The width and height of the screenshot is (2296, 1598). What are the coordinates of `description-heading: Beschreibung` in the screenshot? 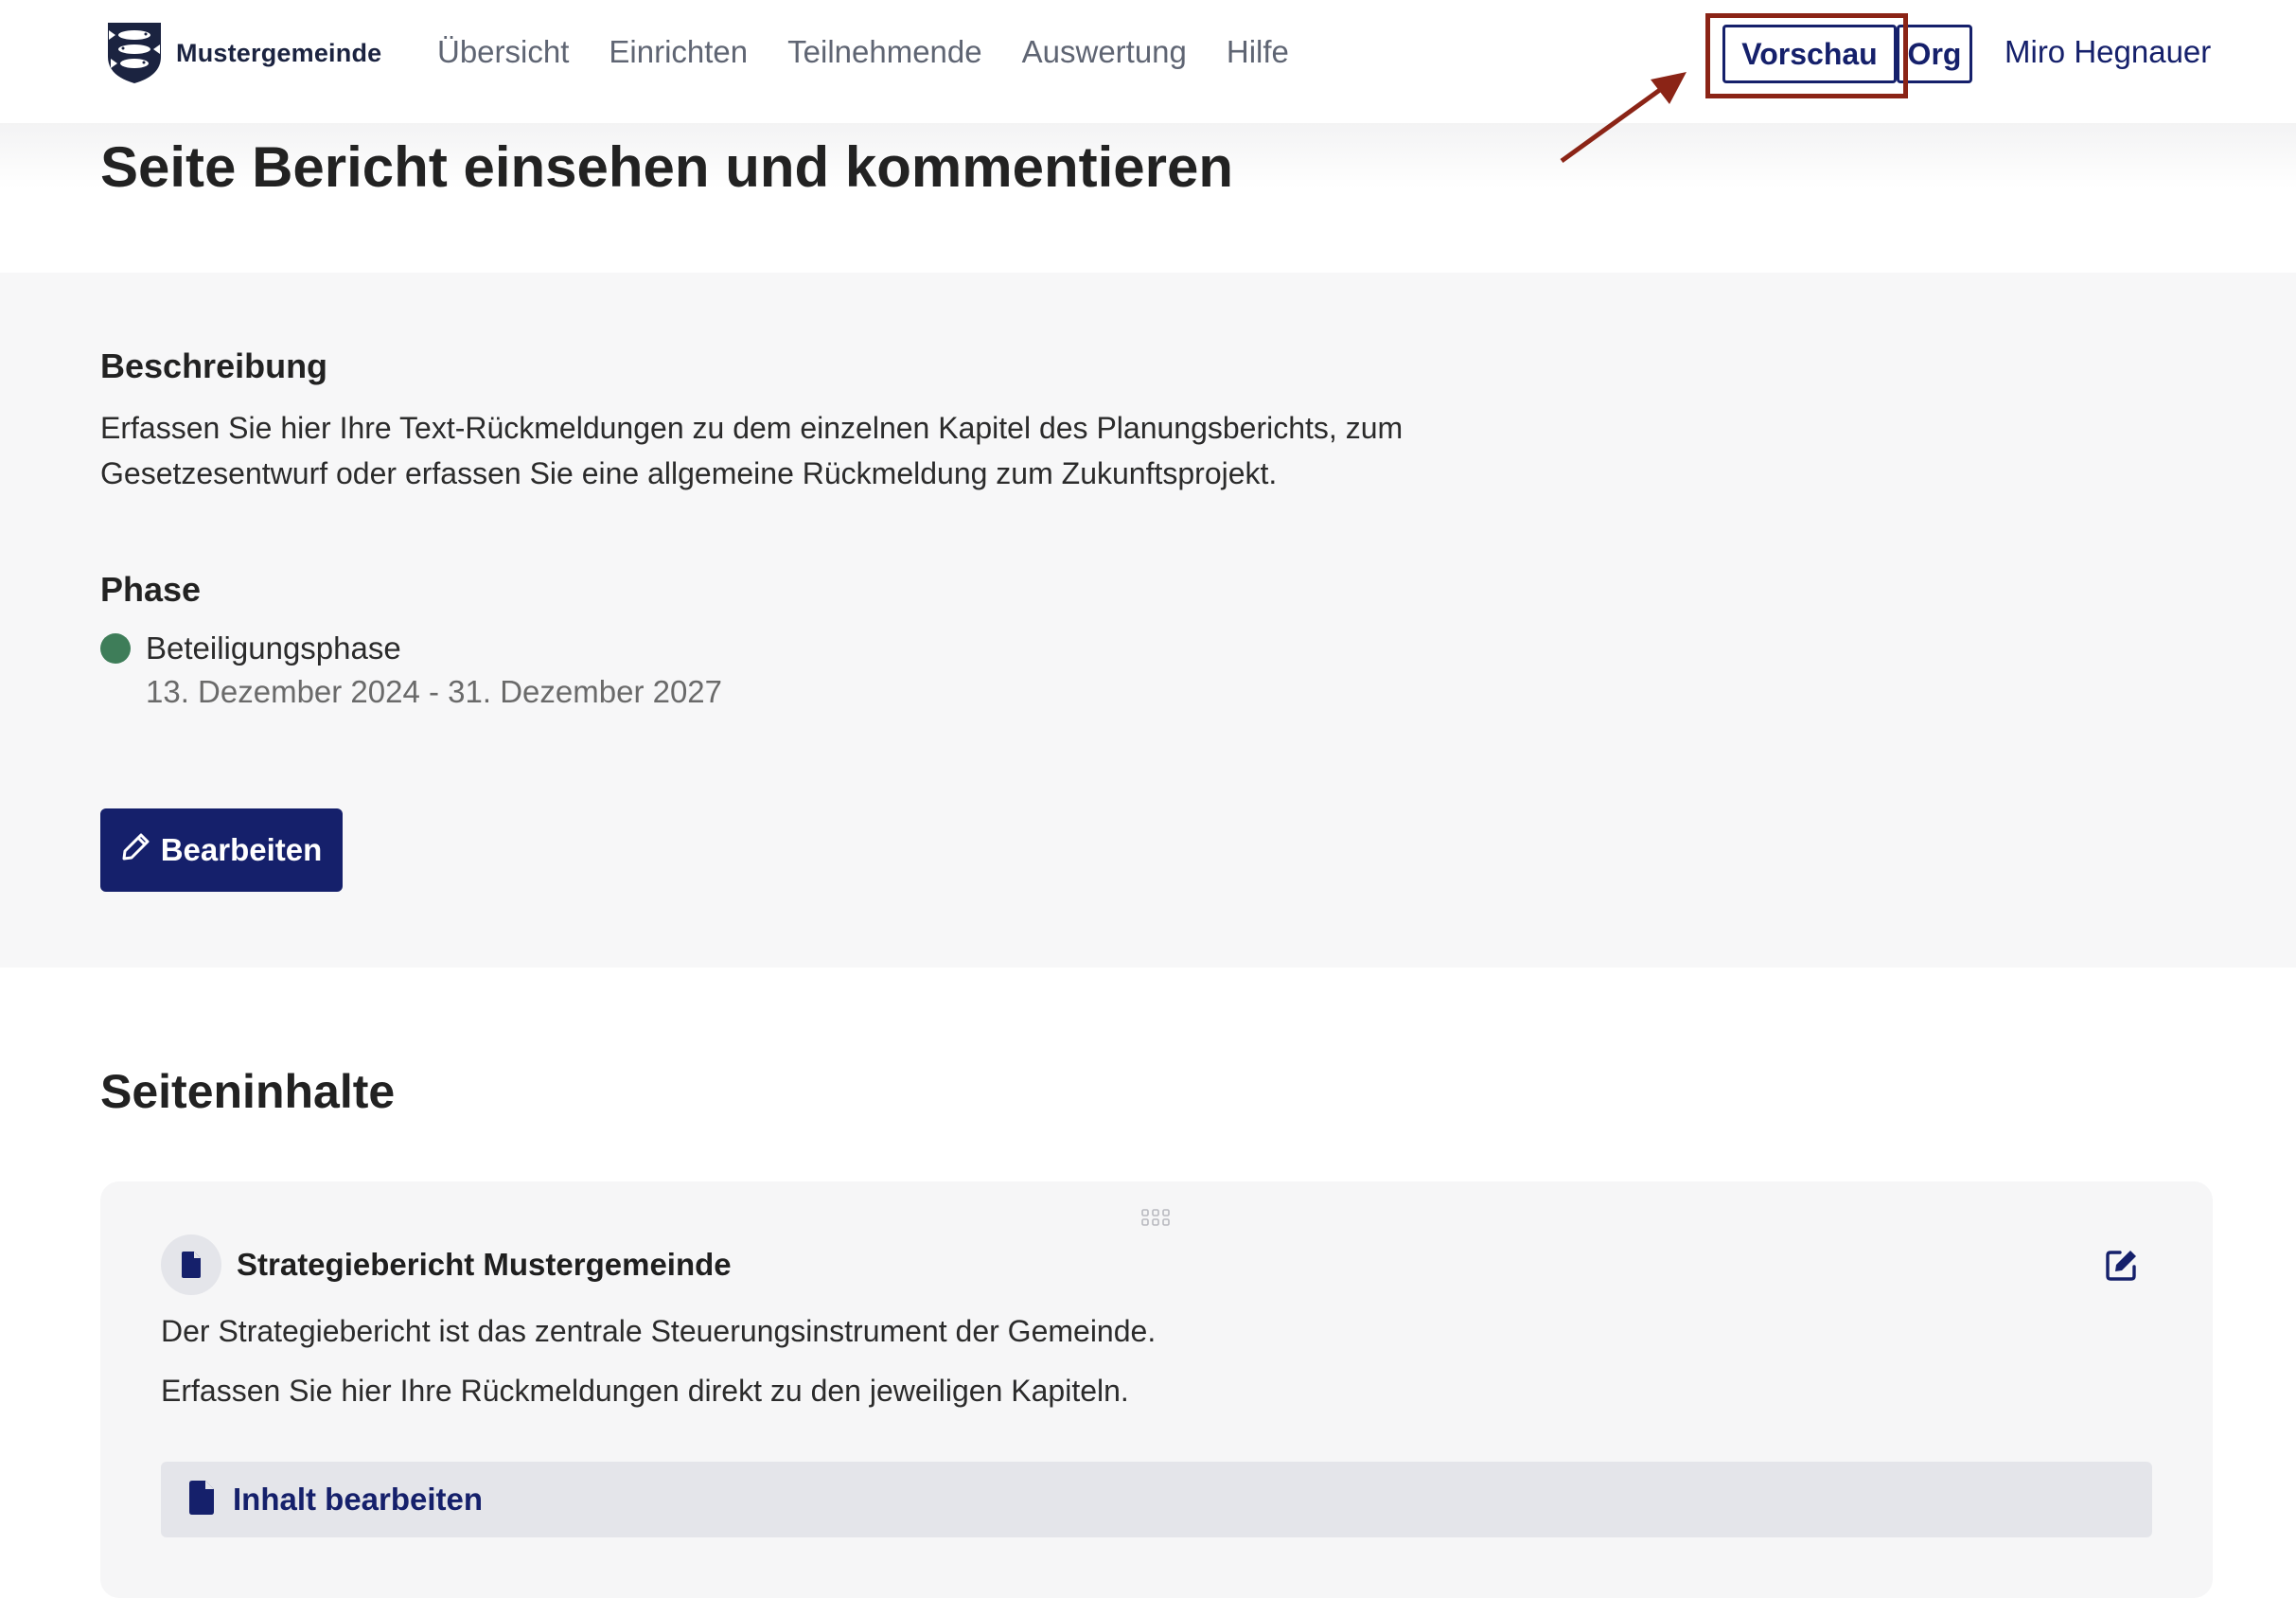 It's located at (214, 365).